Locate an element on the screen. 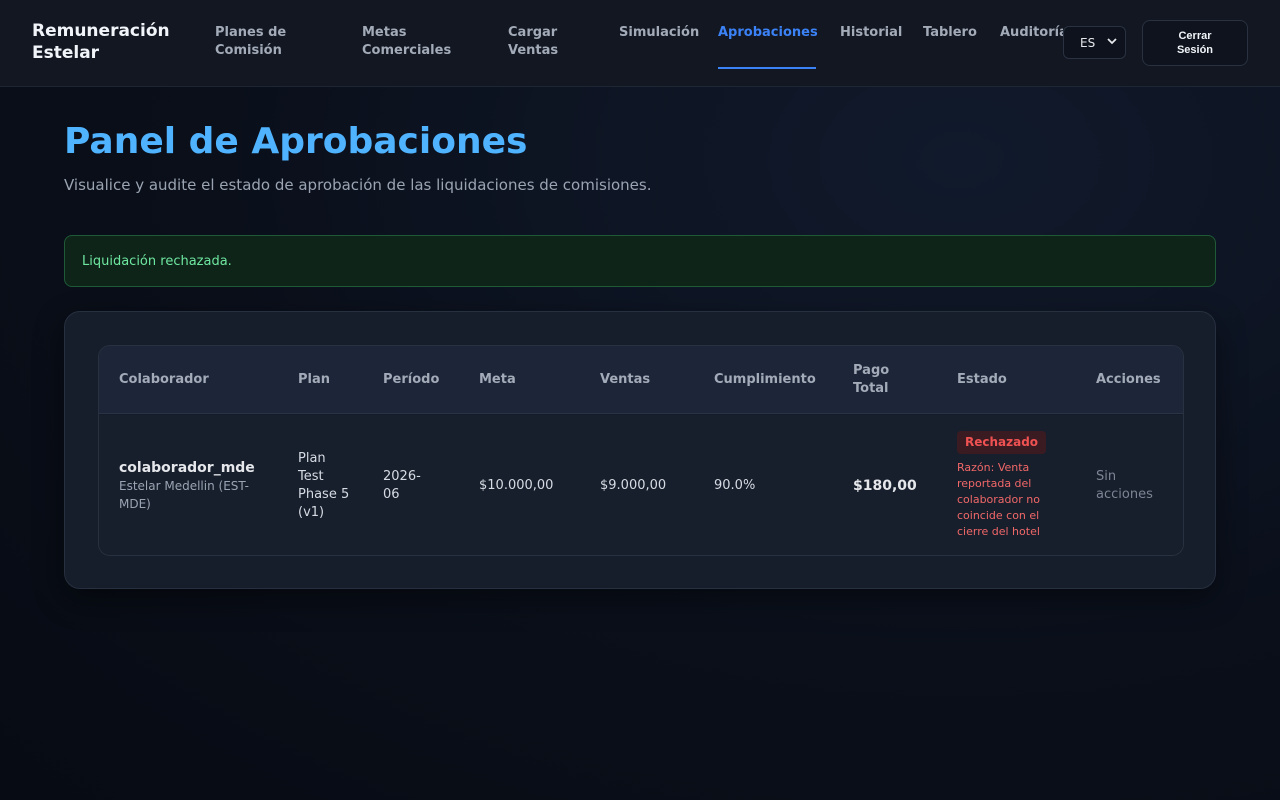 This screenshot has width=1280, height=800. cell-target: $10.000,00 is located at coordinates (516, 485).